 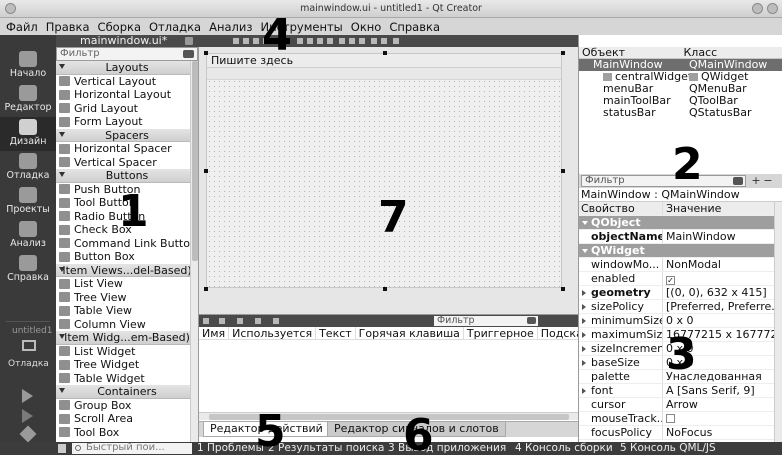 I want to click on menu-analyze: Анализ, so click(x=230, y=27).